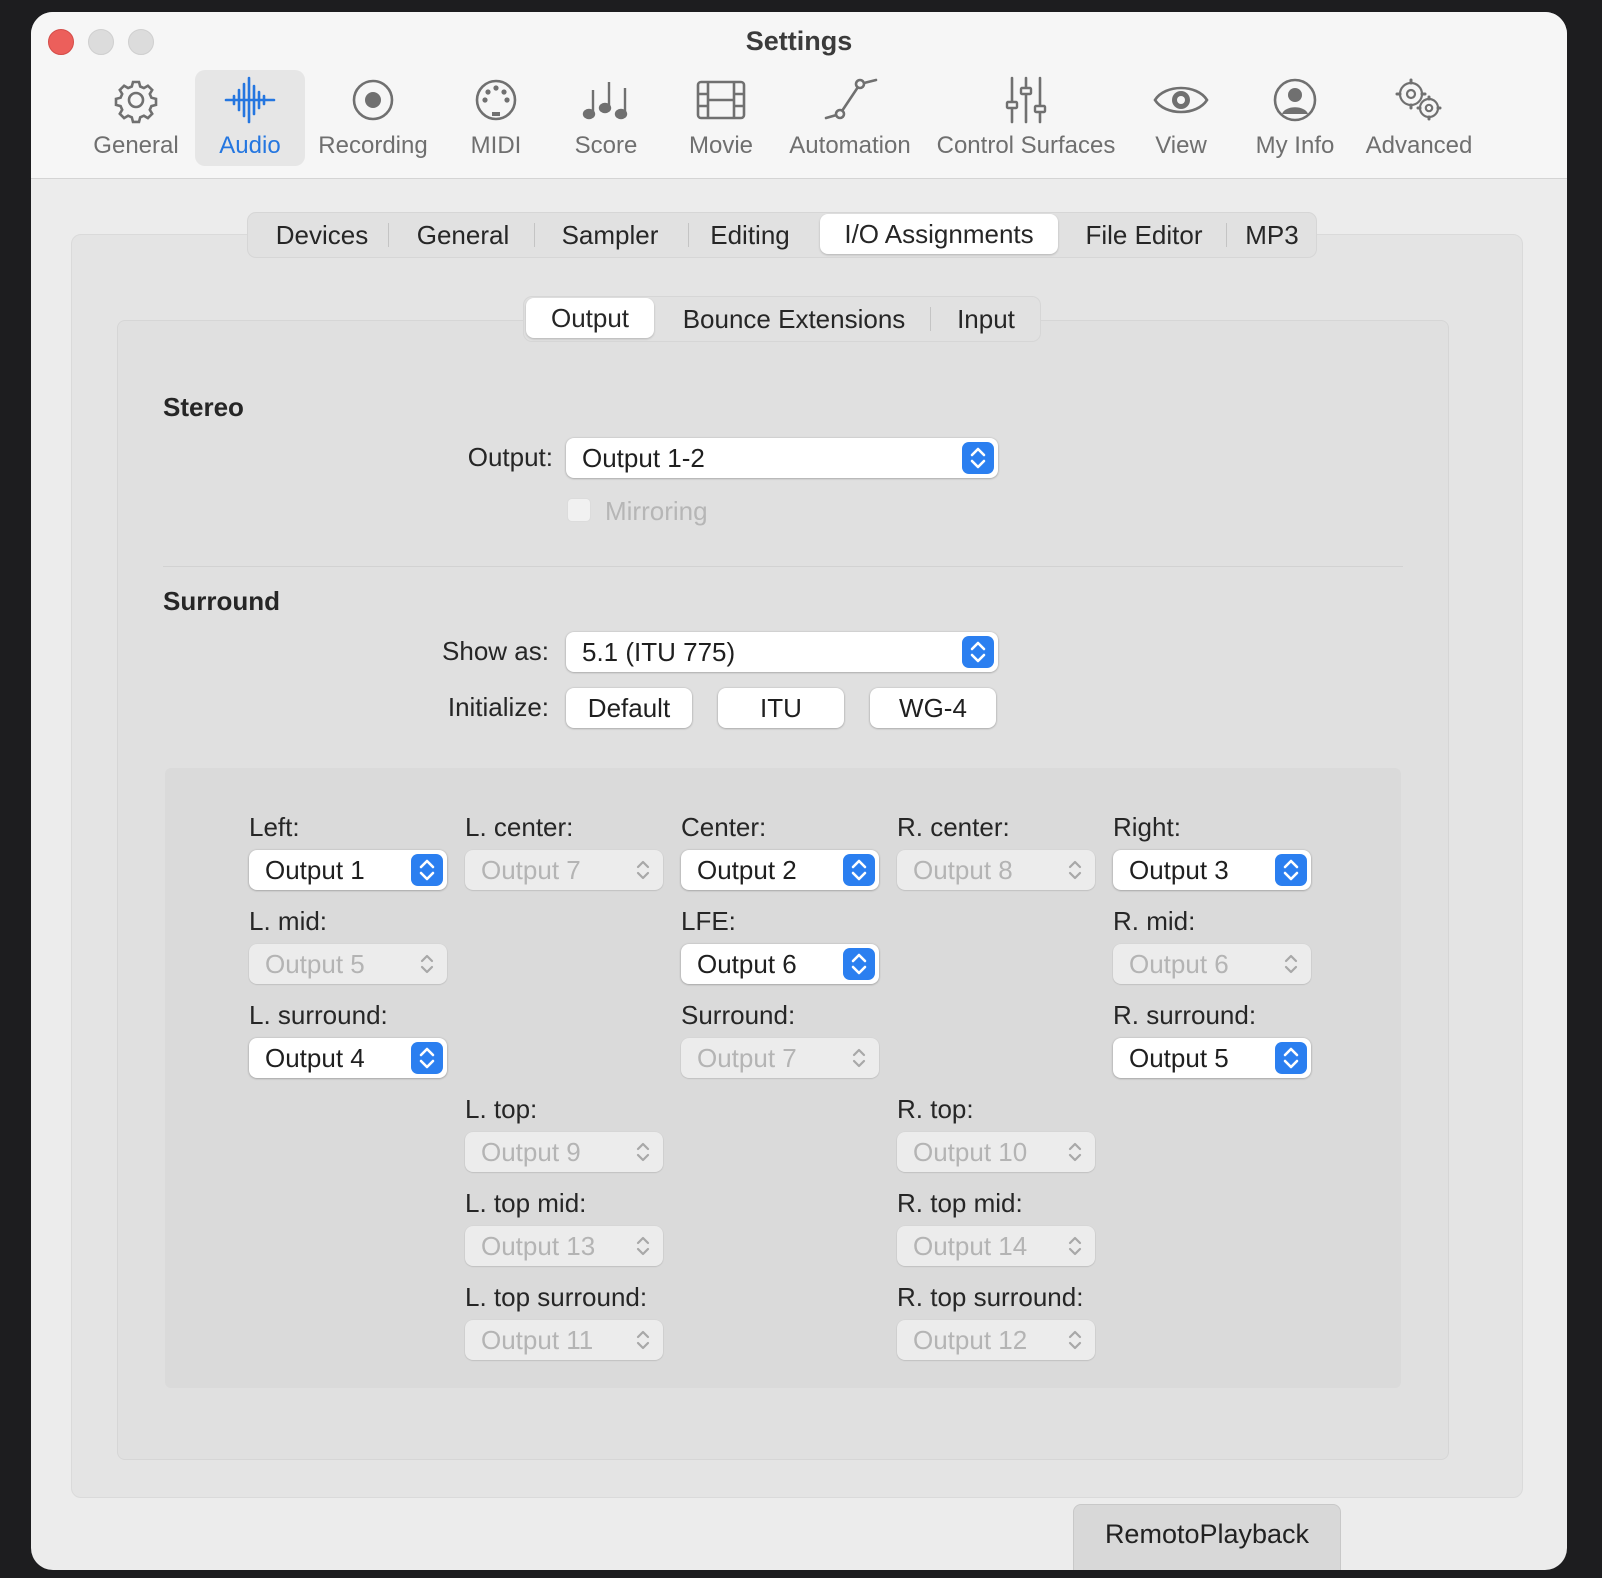 Image resolution: width=1602 pixels, height=1578 pixels. I want to click on toolbar-advanced: Advanced, so click(1419, 118).